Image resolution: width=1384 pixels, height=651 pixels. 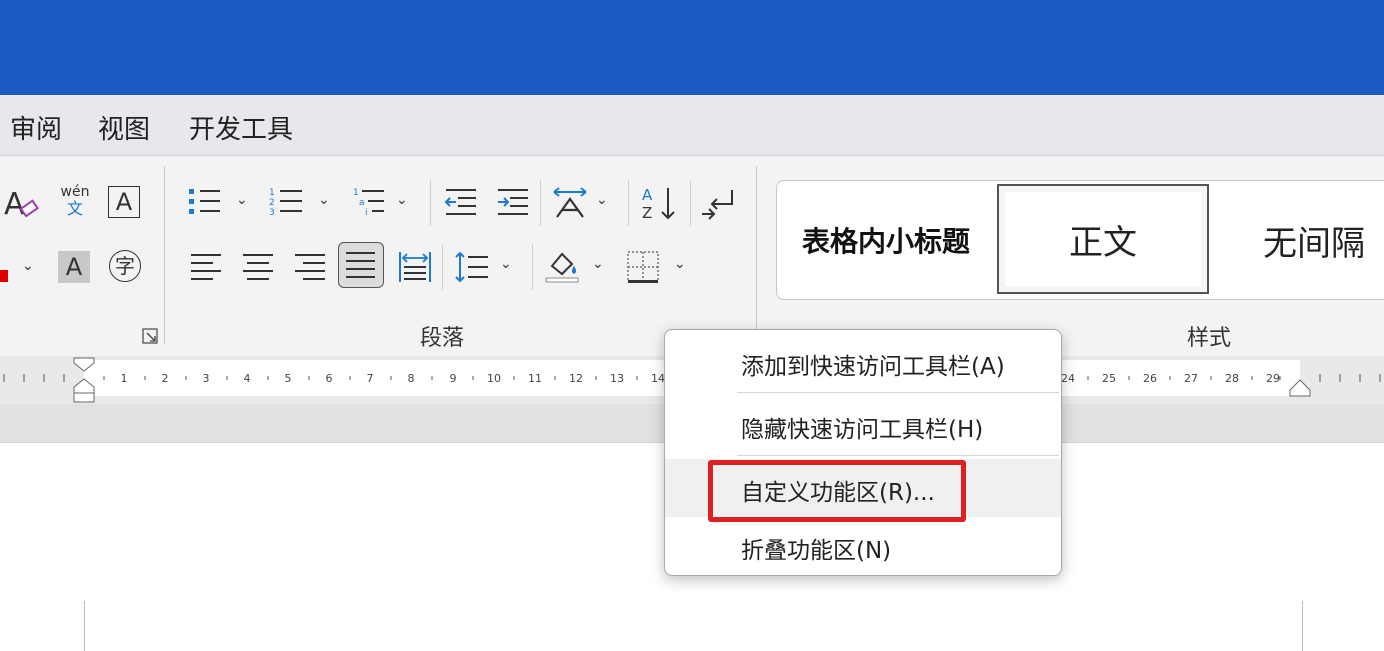 I want to click on align-center-icon, so click(x=258, y=269).